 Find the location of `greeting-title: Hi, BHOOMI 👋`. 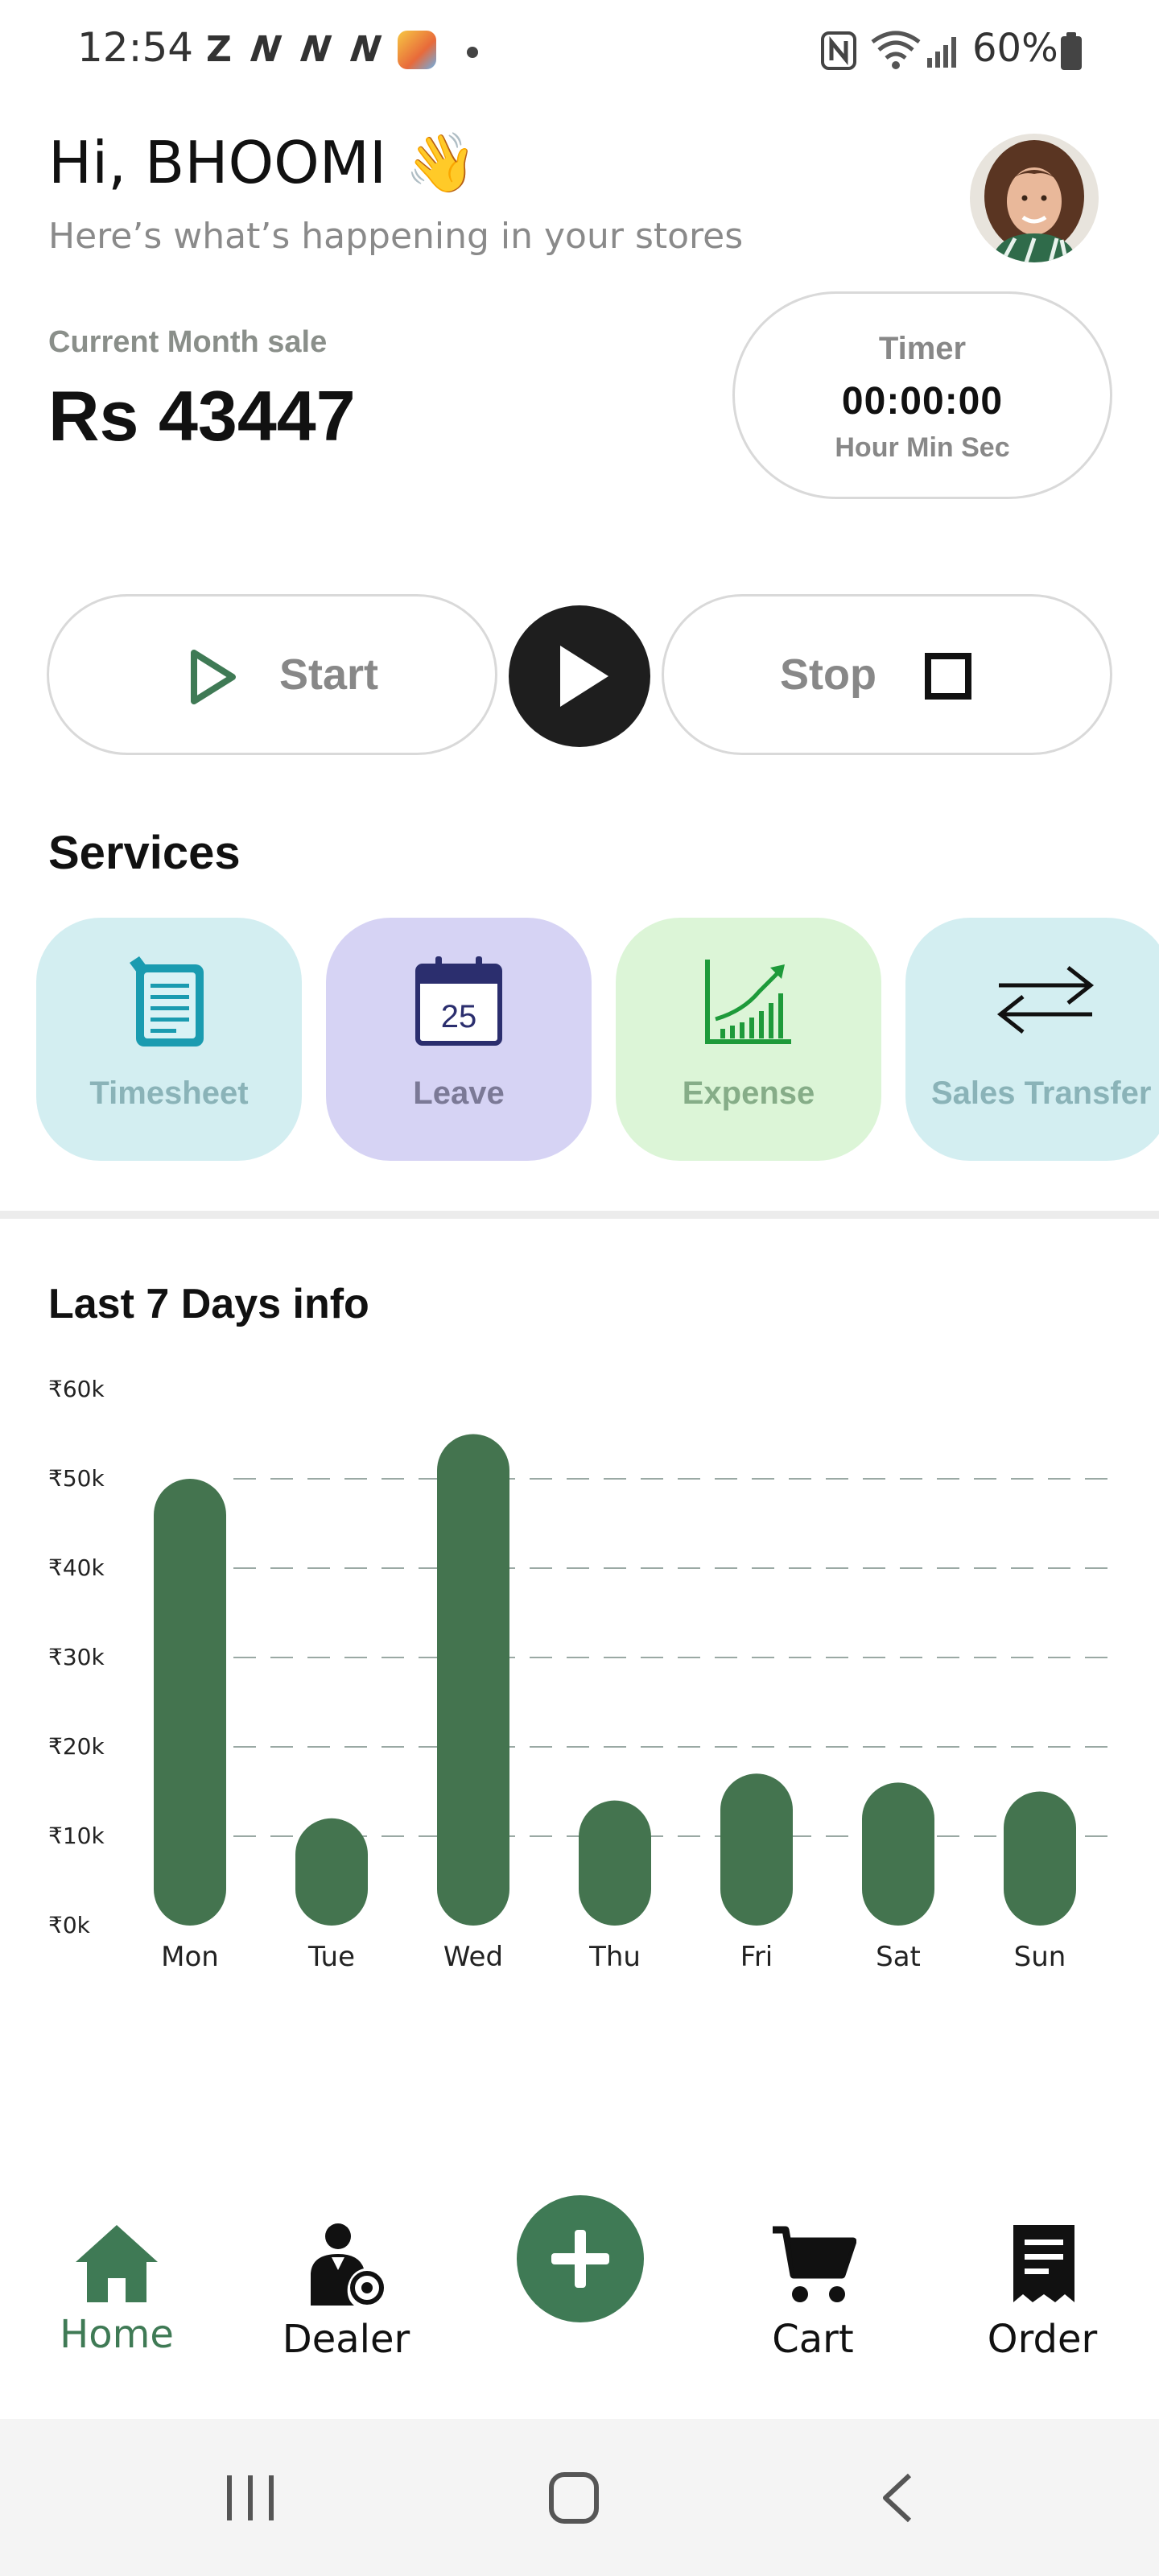

greeting-title: Hi, BHOOMI 👋 is located at coordinates (262, 163).